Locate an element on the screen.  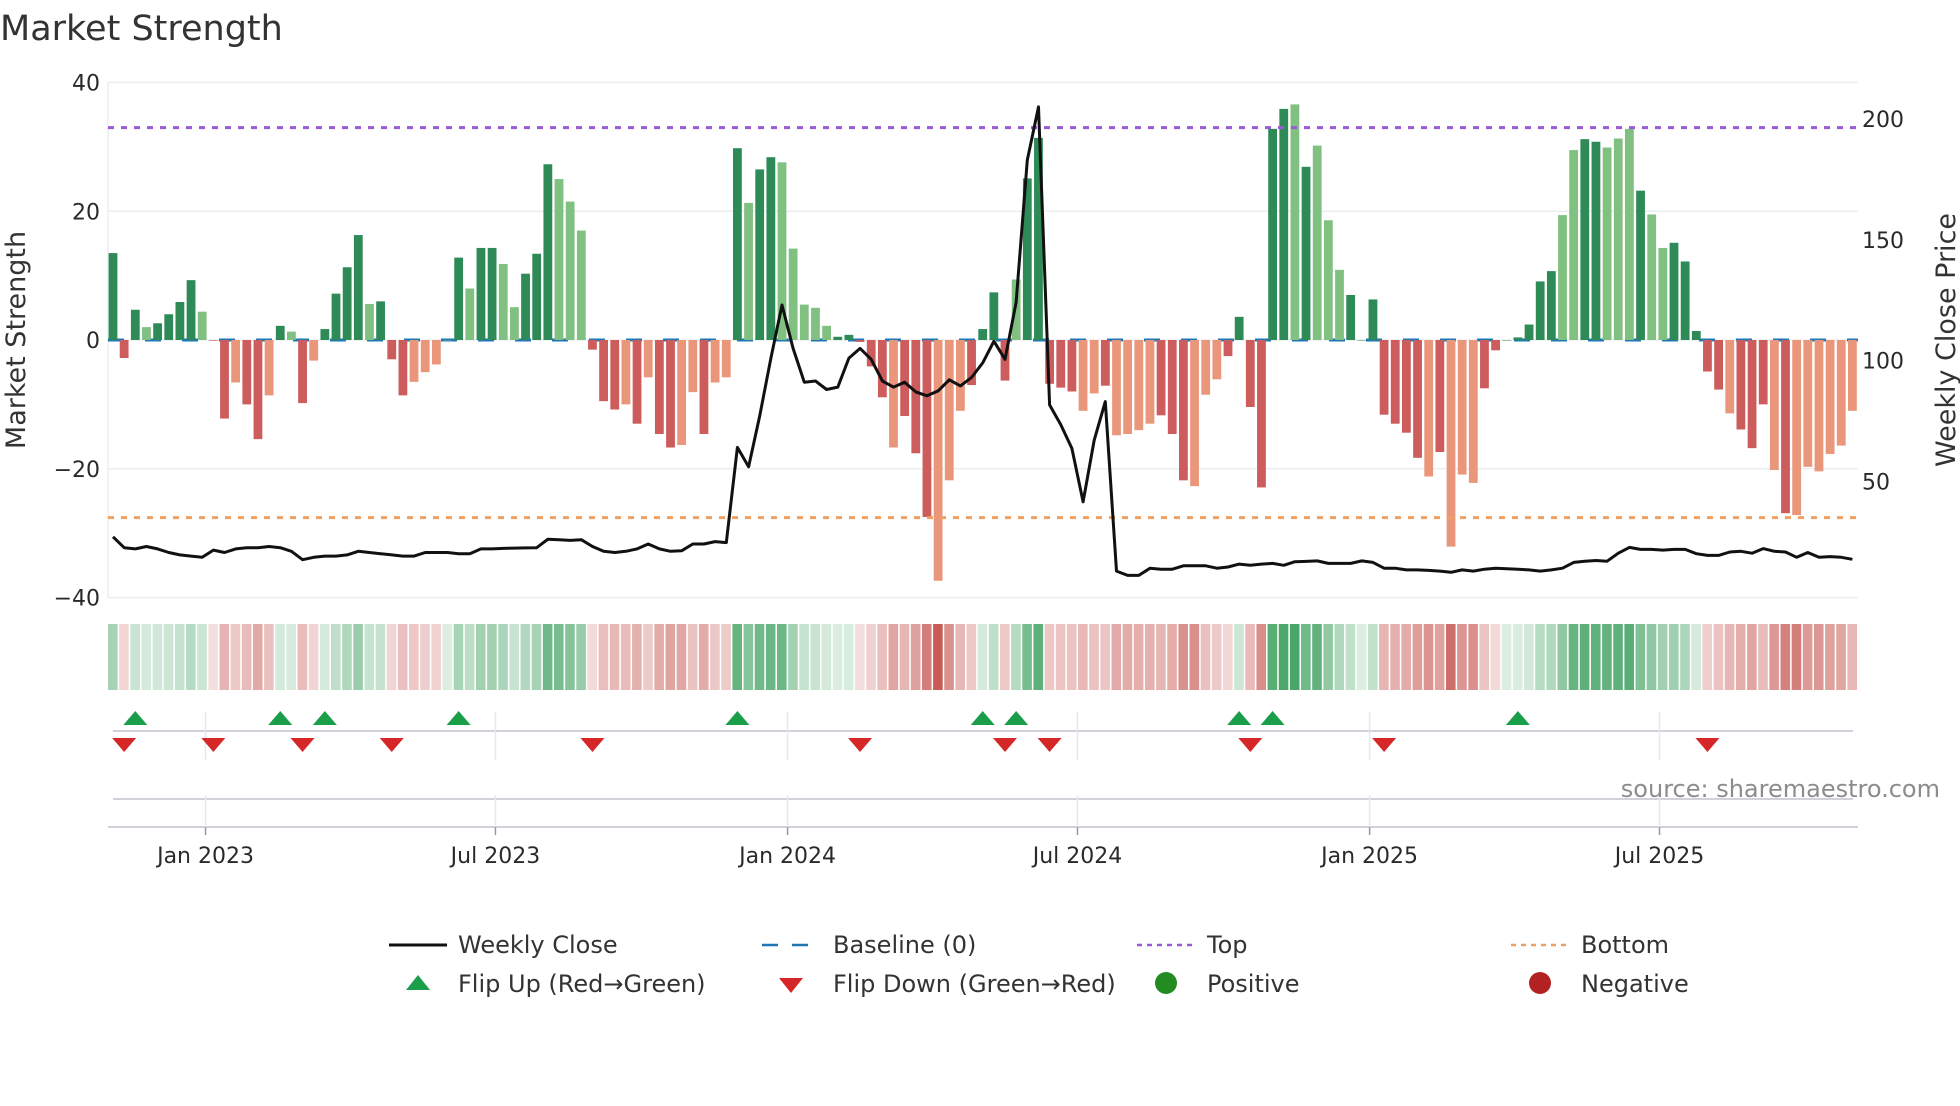
legend-label-flip-up: Flip Up (Red→Green) is located at coordinates (582, 984).